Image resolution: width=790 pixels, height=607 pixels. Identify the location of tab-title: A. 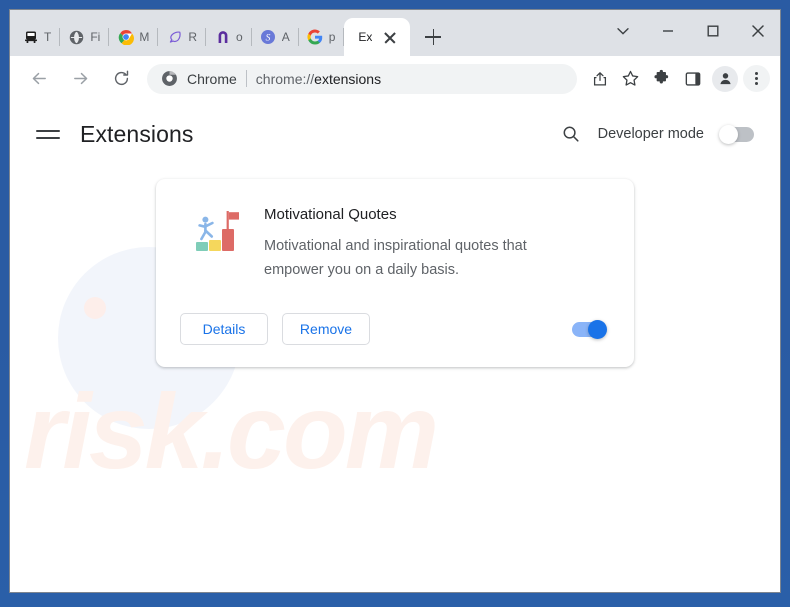
(285, 37).